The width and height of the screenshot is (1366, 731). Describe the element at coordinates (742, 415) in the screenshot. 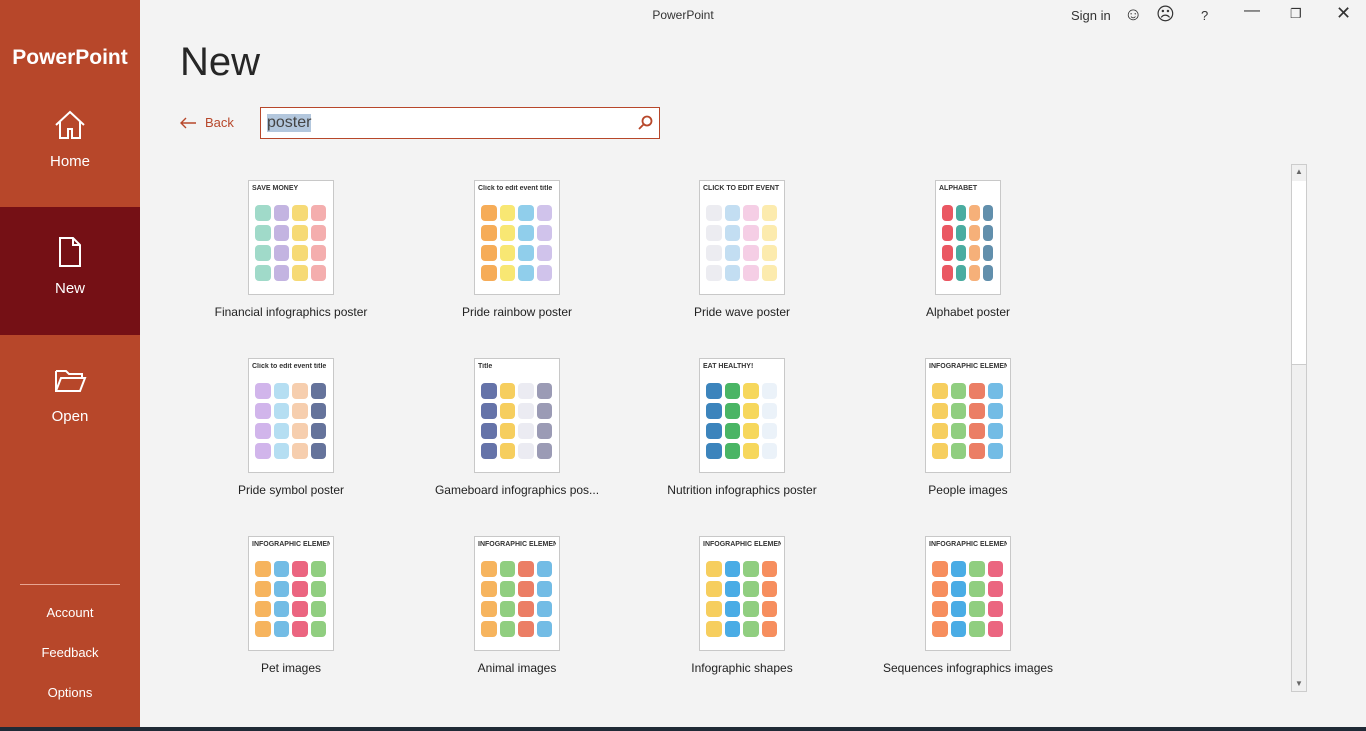

I see `template-thumbnail: EAT HEALTHY!` at that location.